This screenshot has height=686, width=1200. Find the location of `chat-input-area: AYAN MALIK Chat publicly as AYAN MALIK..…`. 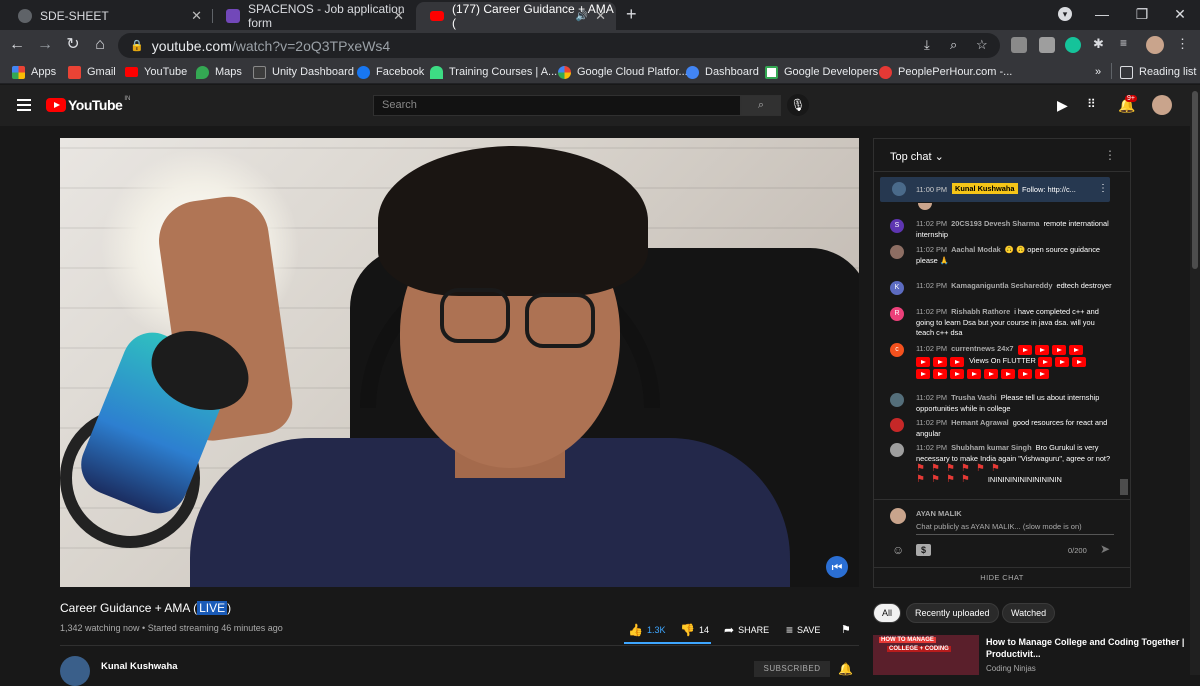

chat-input-area: AYAN MALIK Chat publicly as AYAN MALIK..… is located at coordinates (1002, 532).